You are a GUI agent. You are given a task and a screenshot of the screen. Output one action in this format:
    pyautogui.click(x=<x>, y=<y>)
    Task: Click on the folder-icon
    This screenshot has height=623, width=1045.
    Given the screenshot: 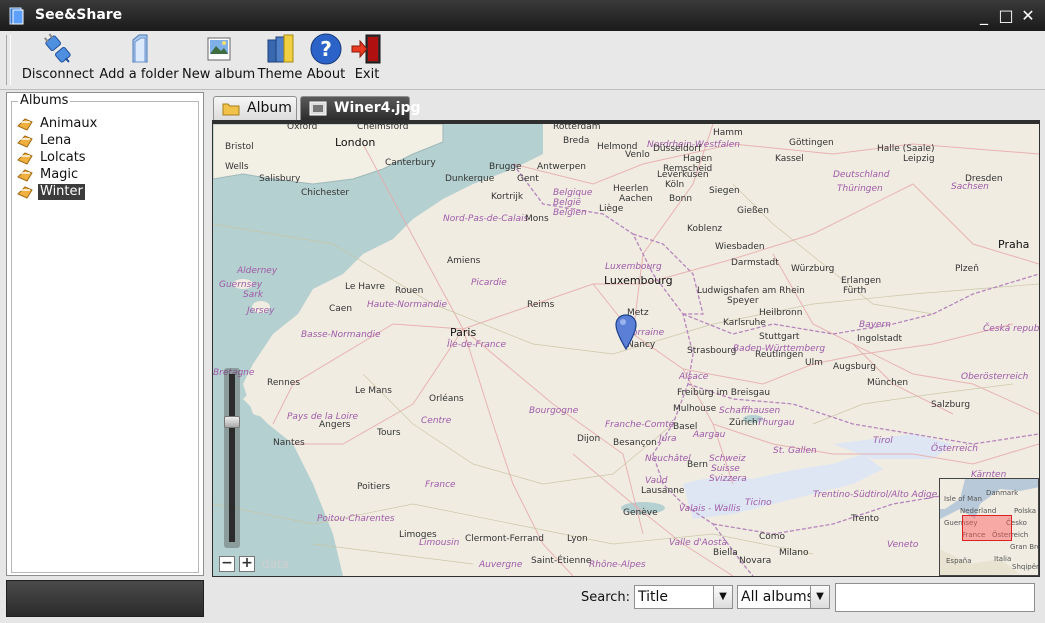 What is the action you would take?
    pyautogui.click(x=231, y=109)
    